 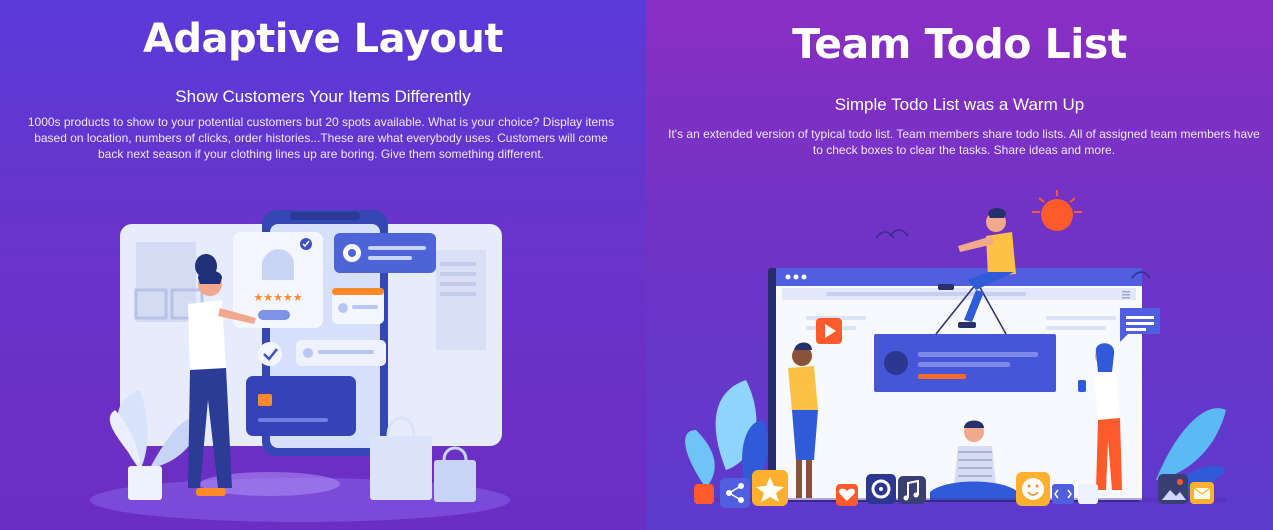 What do you see at coordinates (1057, 210) in the screenshot?
I see `sun-icon` at bounding box center [1057, 210].